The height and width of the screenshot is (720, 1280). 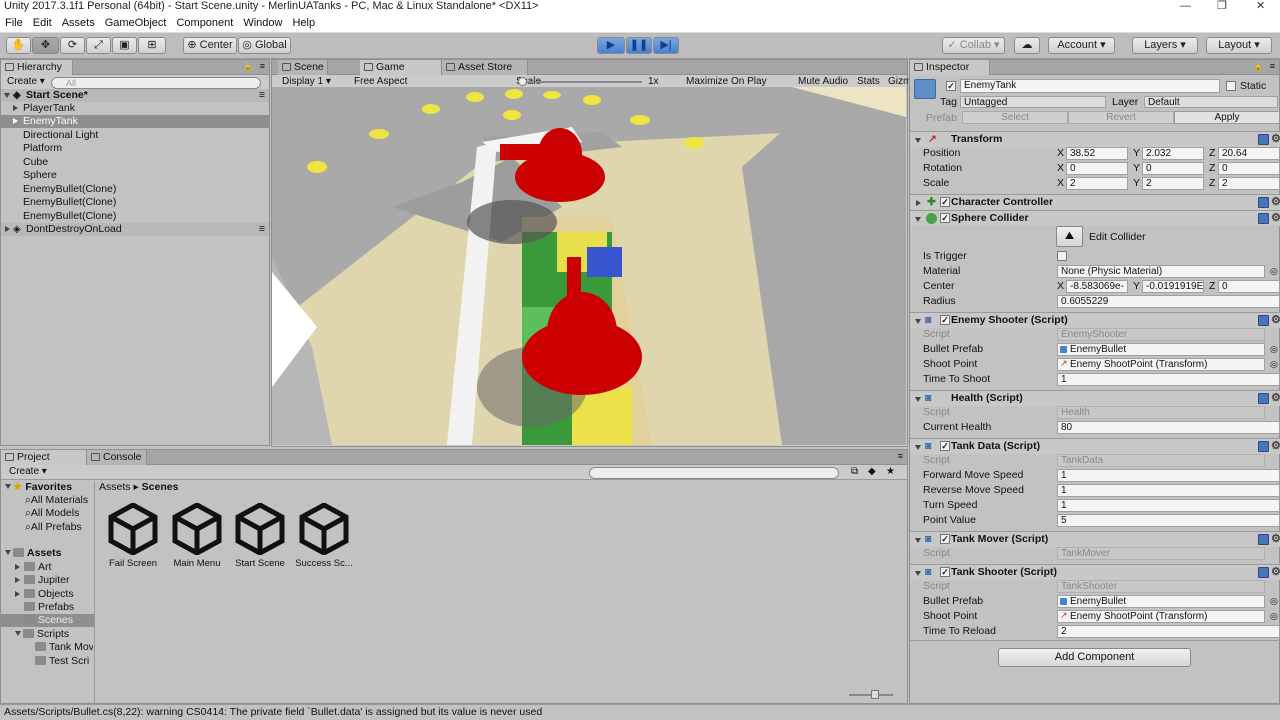 I want to click on tab-scene: Scene, so click(x=303, y=67).